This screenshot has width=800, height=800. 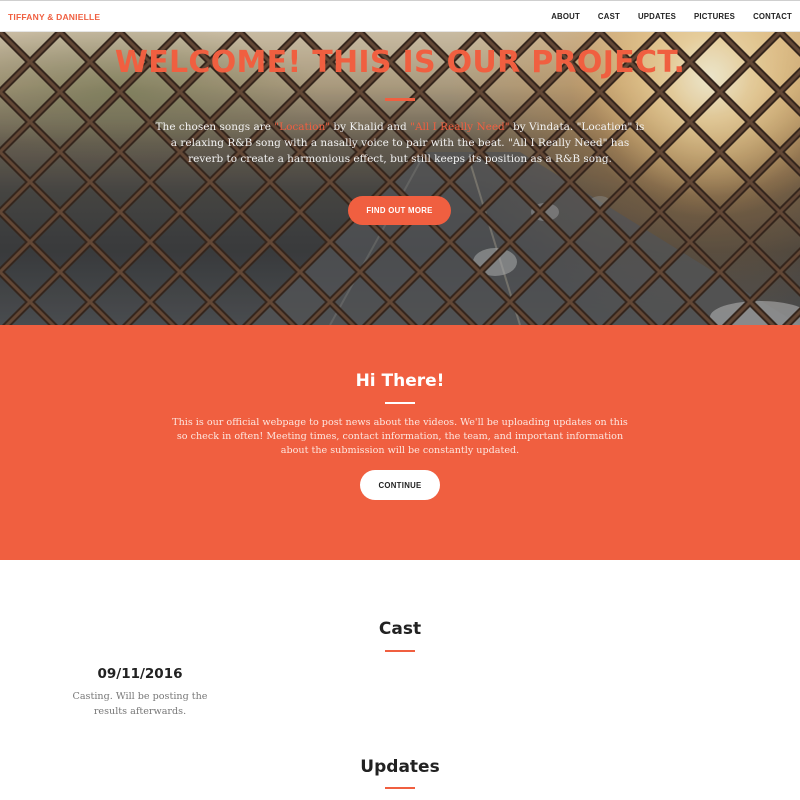 What do you see at coordinates (657, 16) in the screenshot?
I see `nav-link-updates: UPDATES` at bounding box center [657, 16].